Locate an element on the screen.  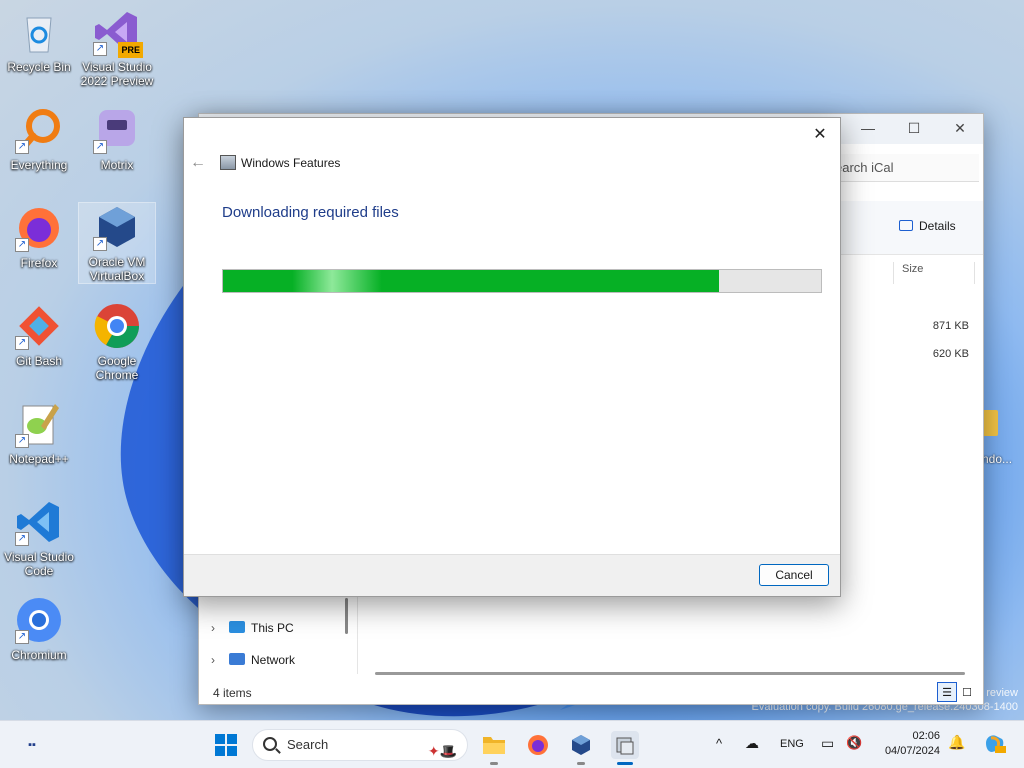
firefox-icon: ↗ is located at coordinates (39, 228).